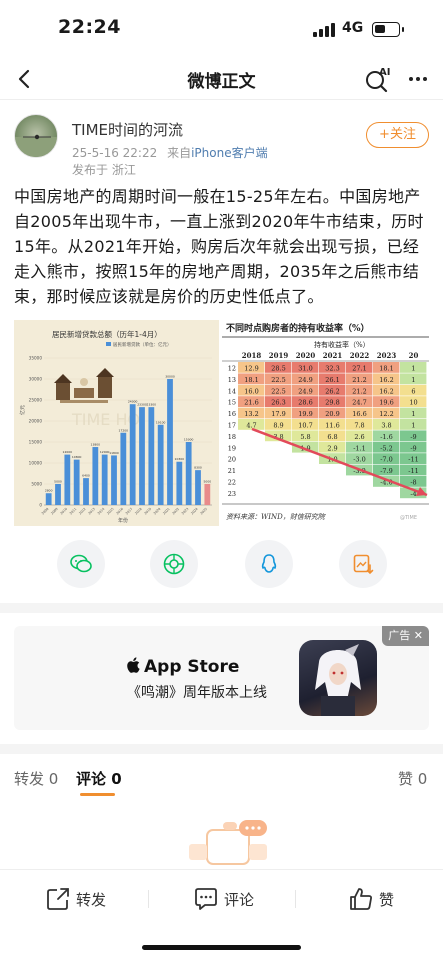 Image resolution: width=443 pixels, height=960 pixels. I want to click on y-tick-label: 5000, so click(36, 484).